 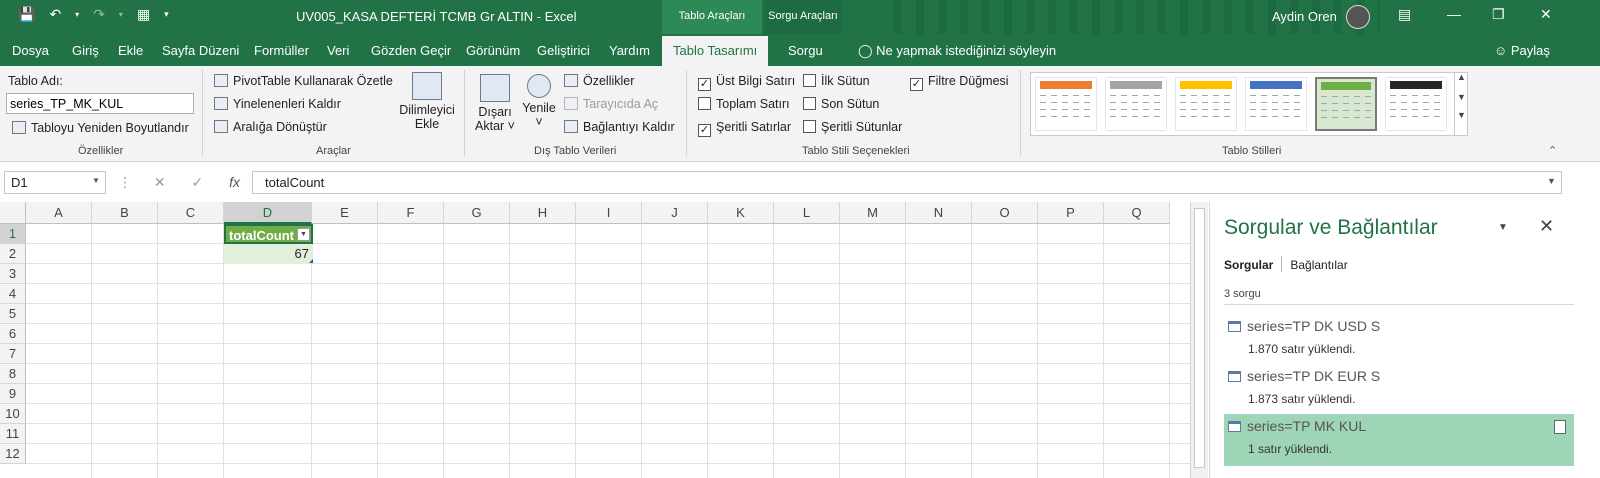 What do you see at coordinates (1318, 265) in the screenshot?
I see `tab-connections: Bağlantılar` at bounding box center [1318, 265].